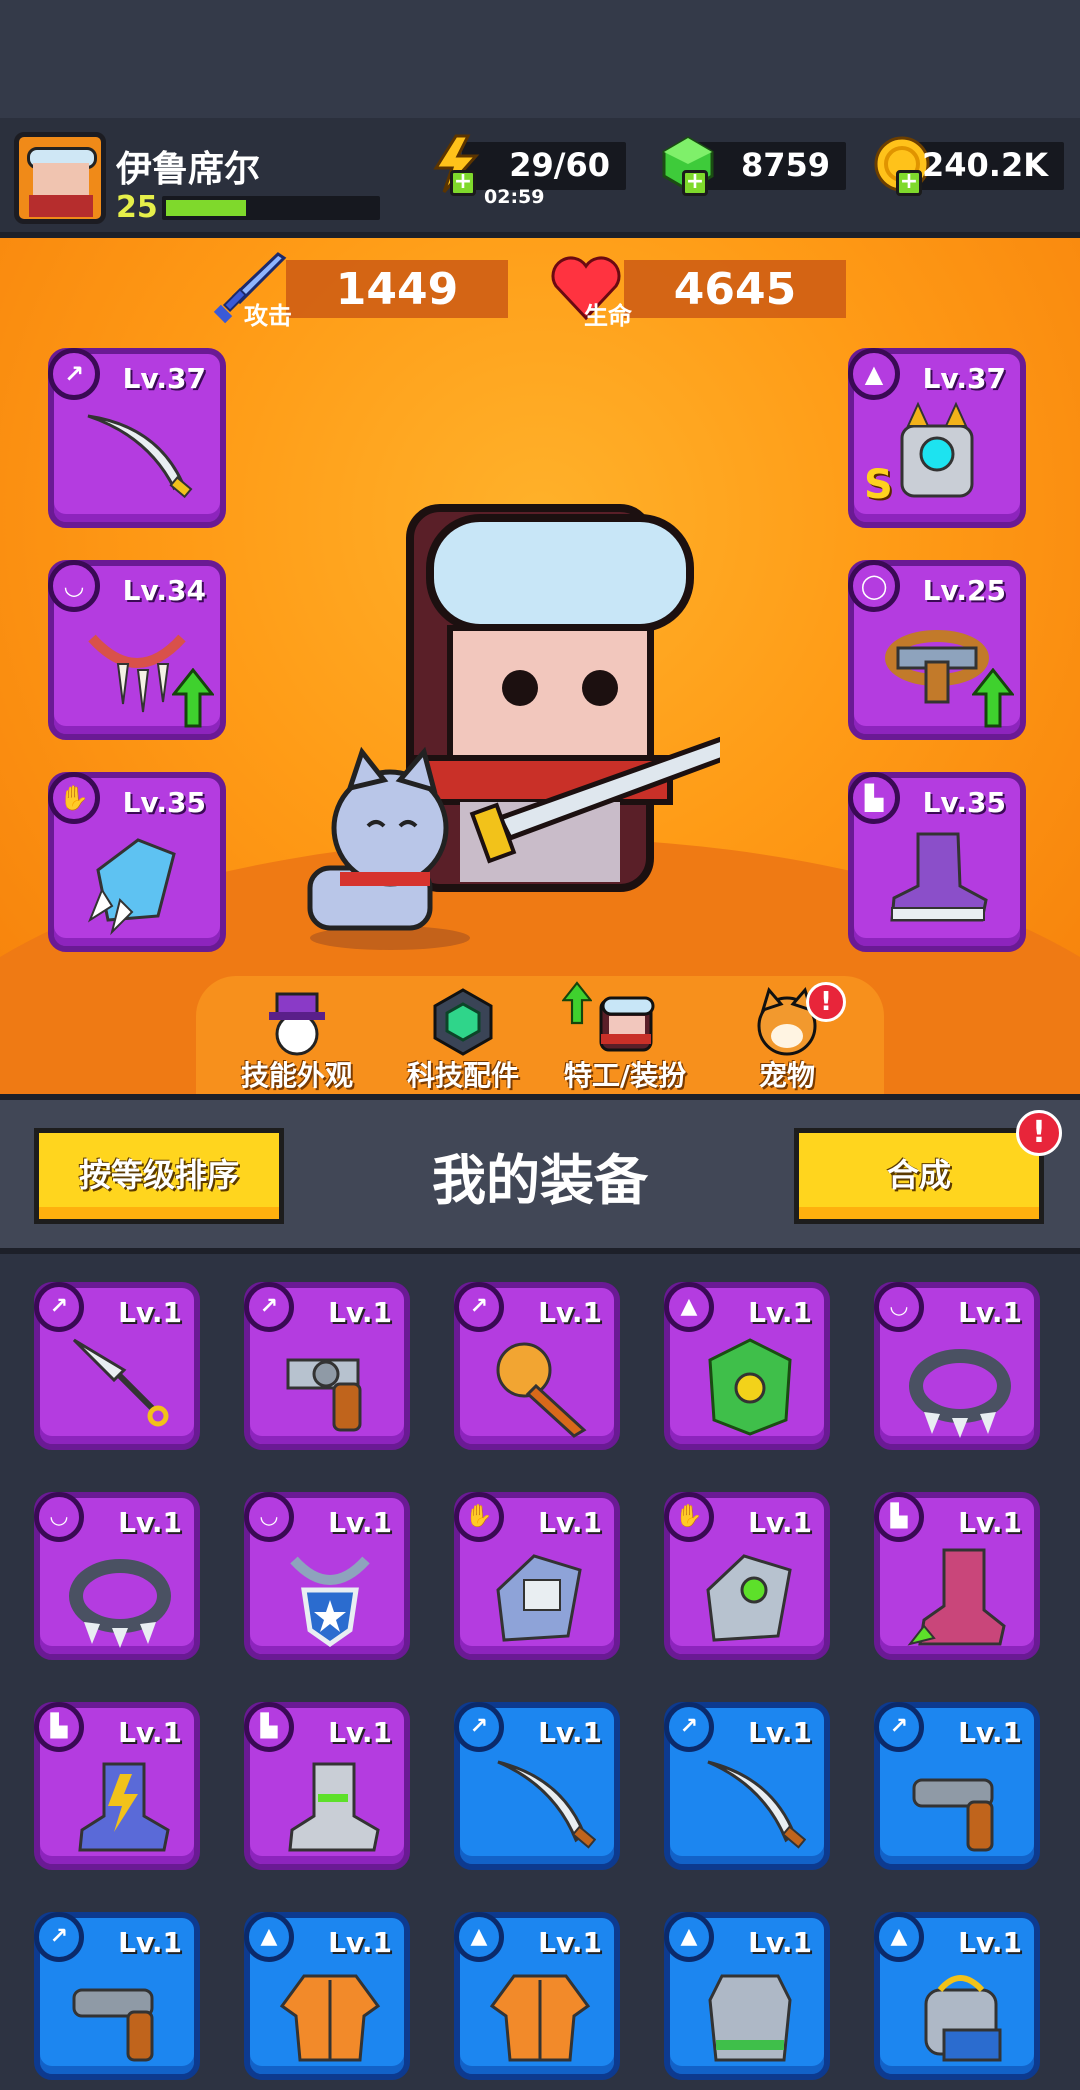  What do you see at coordinates (271, 208) in the screenshot?
I see `xp-bar` at bounding box center [271, 208].